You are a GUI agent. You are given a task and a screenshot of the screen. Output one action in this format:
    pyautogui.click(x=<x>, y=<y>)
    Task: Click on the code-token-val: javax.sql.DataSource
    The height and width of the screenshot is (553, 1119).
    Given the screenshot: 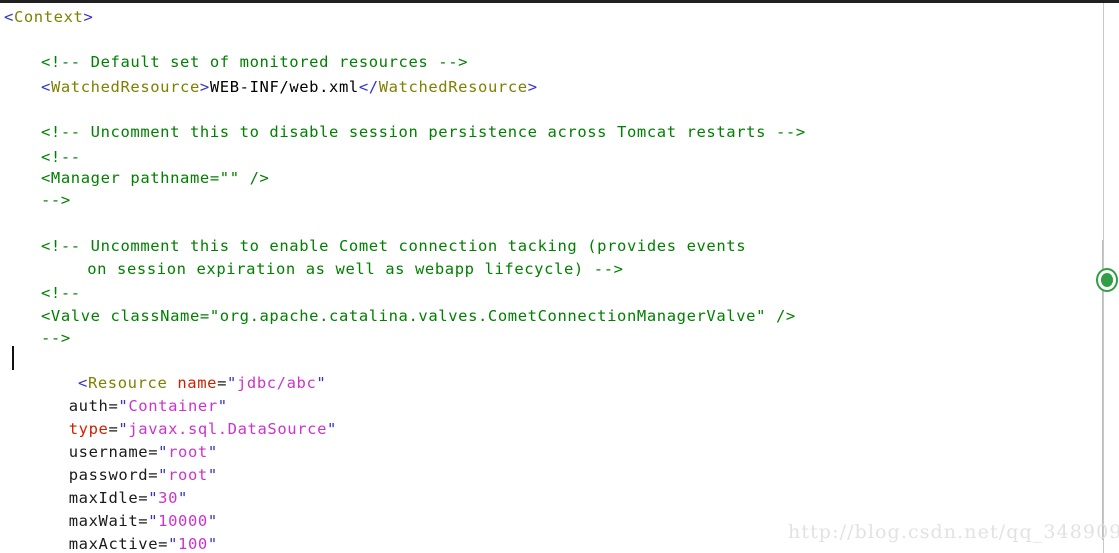 What is the action you would take?
    pyautogui.click(x=227, y=429)
    